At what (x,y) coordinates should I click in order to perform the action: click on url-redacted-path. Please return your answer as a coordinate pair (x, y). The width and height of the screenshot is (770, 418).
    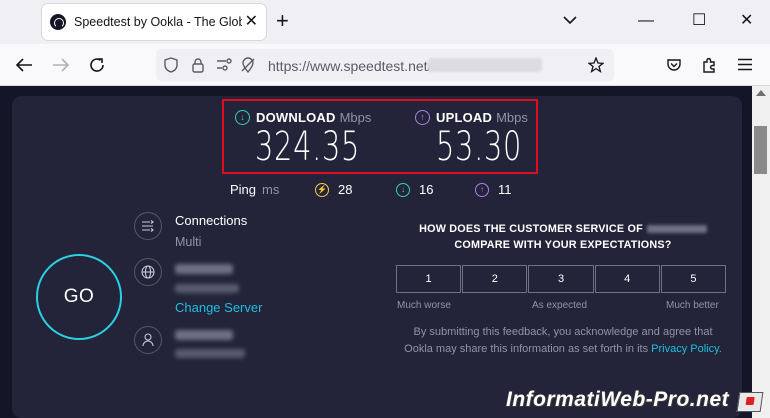
    Looking at the image, I should click on (485, 65).